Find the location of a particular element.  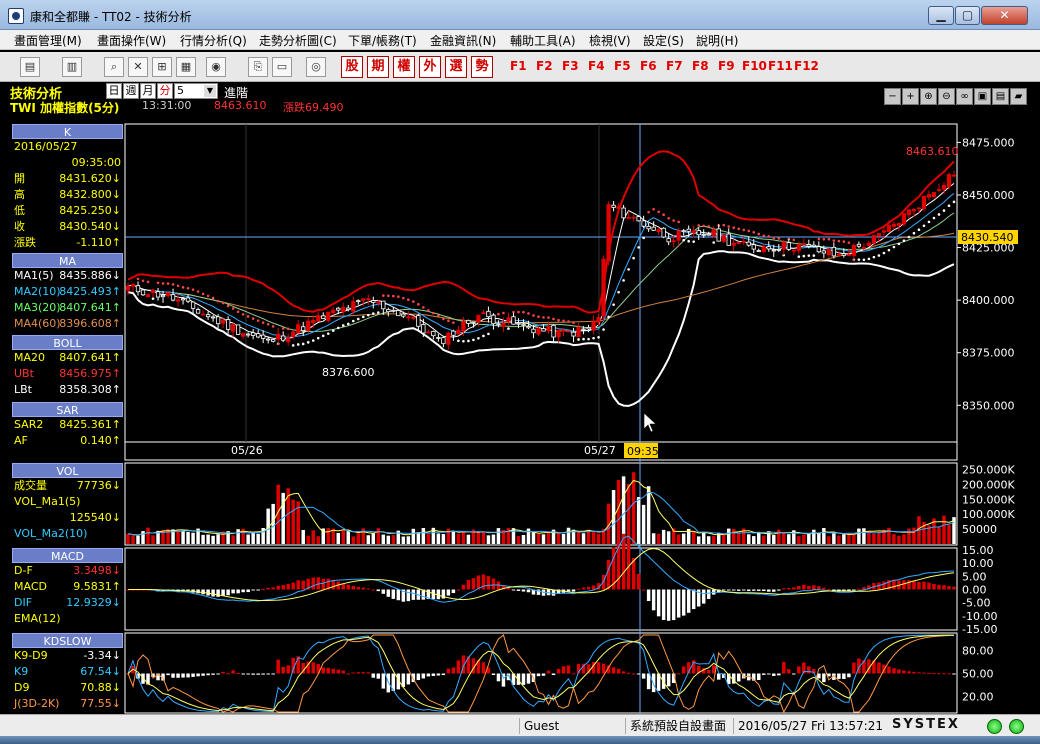

f11-button: F11 is located at coordinates (780, 66).